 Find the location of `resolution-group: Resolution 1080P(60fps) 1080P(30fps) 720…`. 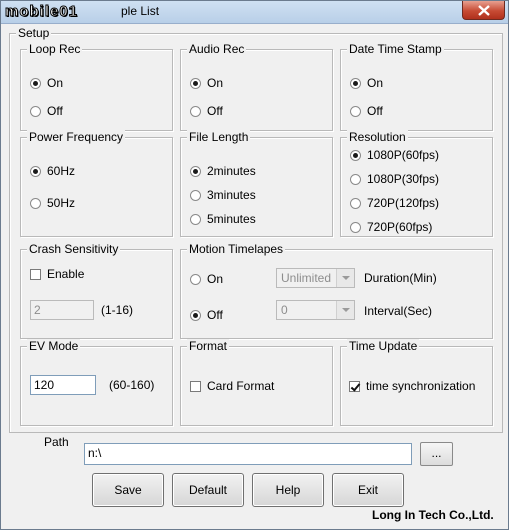

resolution-group: Resolution 1080P(60fps) 1080P(30fps) 720… is located at coordinates (416, 183).